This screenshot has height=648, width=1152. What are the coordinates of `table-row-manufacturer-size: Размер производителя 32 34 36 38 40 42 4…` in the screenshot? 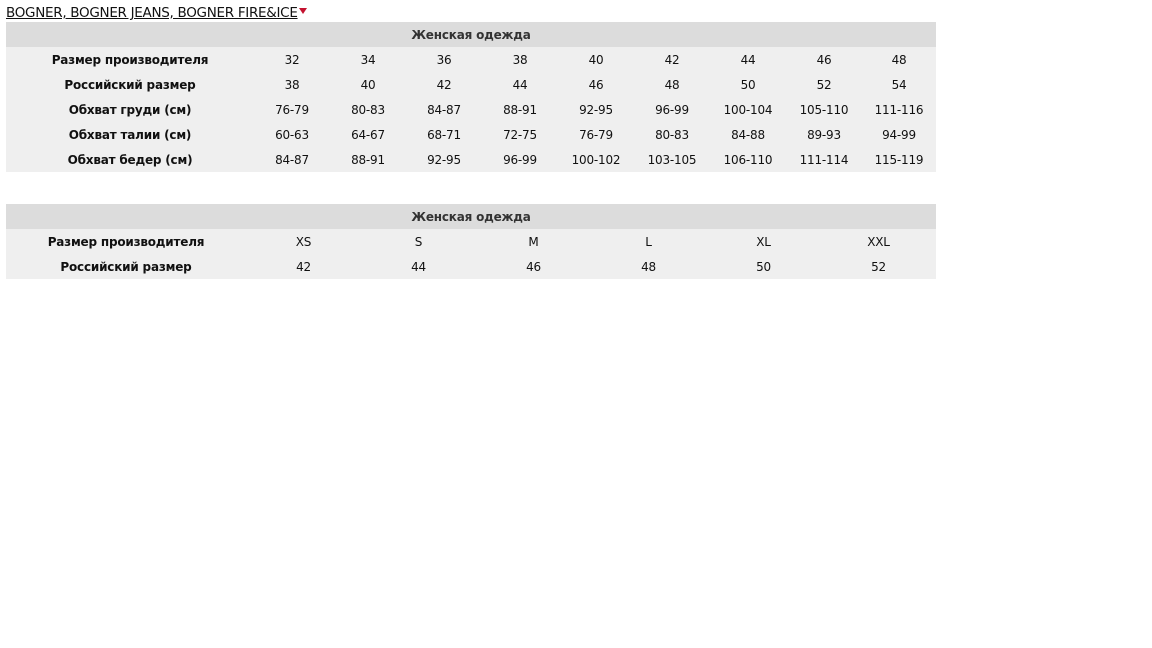 It's located at (471, 59).